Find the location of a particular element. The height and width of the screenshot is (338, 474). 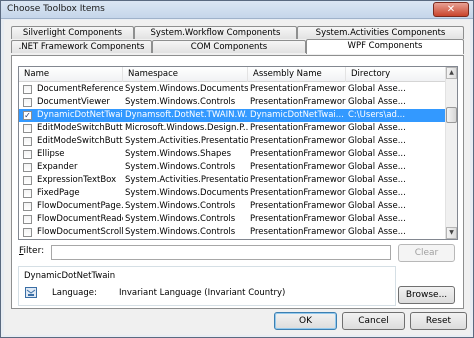

tab-label: System.Activities Components is located at coordinates (380, 33).